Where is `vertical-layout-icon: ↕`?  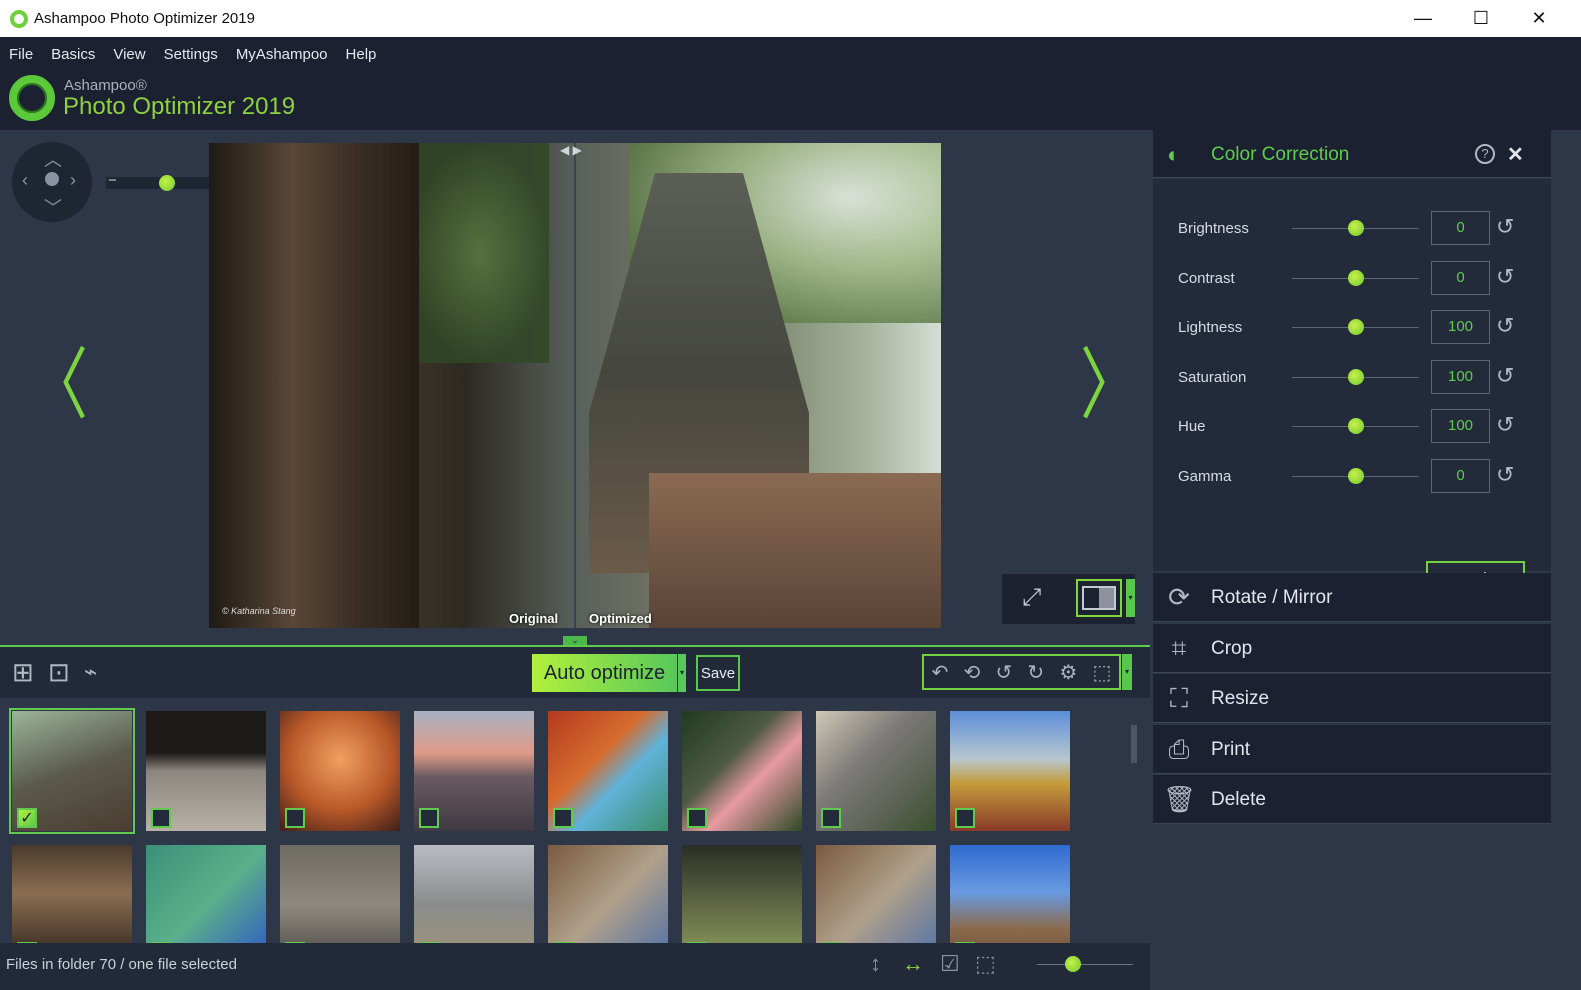
vertical-layout-icon: ↕ is located at coordinates (875, 964).